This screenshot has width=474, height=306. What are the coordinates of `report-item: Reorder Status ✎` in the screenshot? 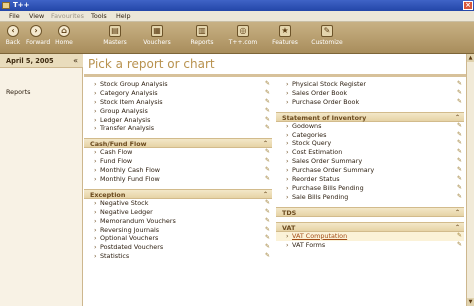 It's located at (370, 179).